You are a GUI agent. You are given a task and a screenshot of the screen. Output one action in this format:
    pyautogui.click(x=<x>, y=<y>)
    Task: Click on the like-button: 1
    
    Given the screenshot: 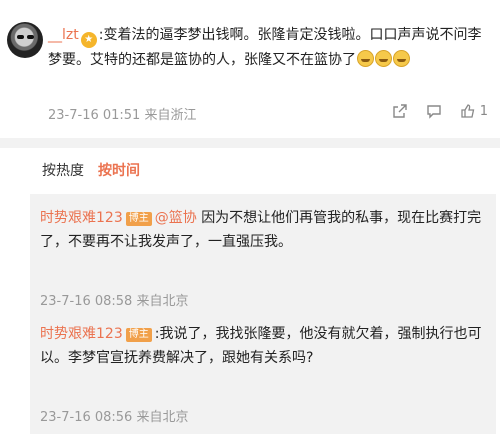 What is the action you would take?
    pyautogui.click(x=474, y=111)
    